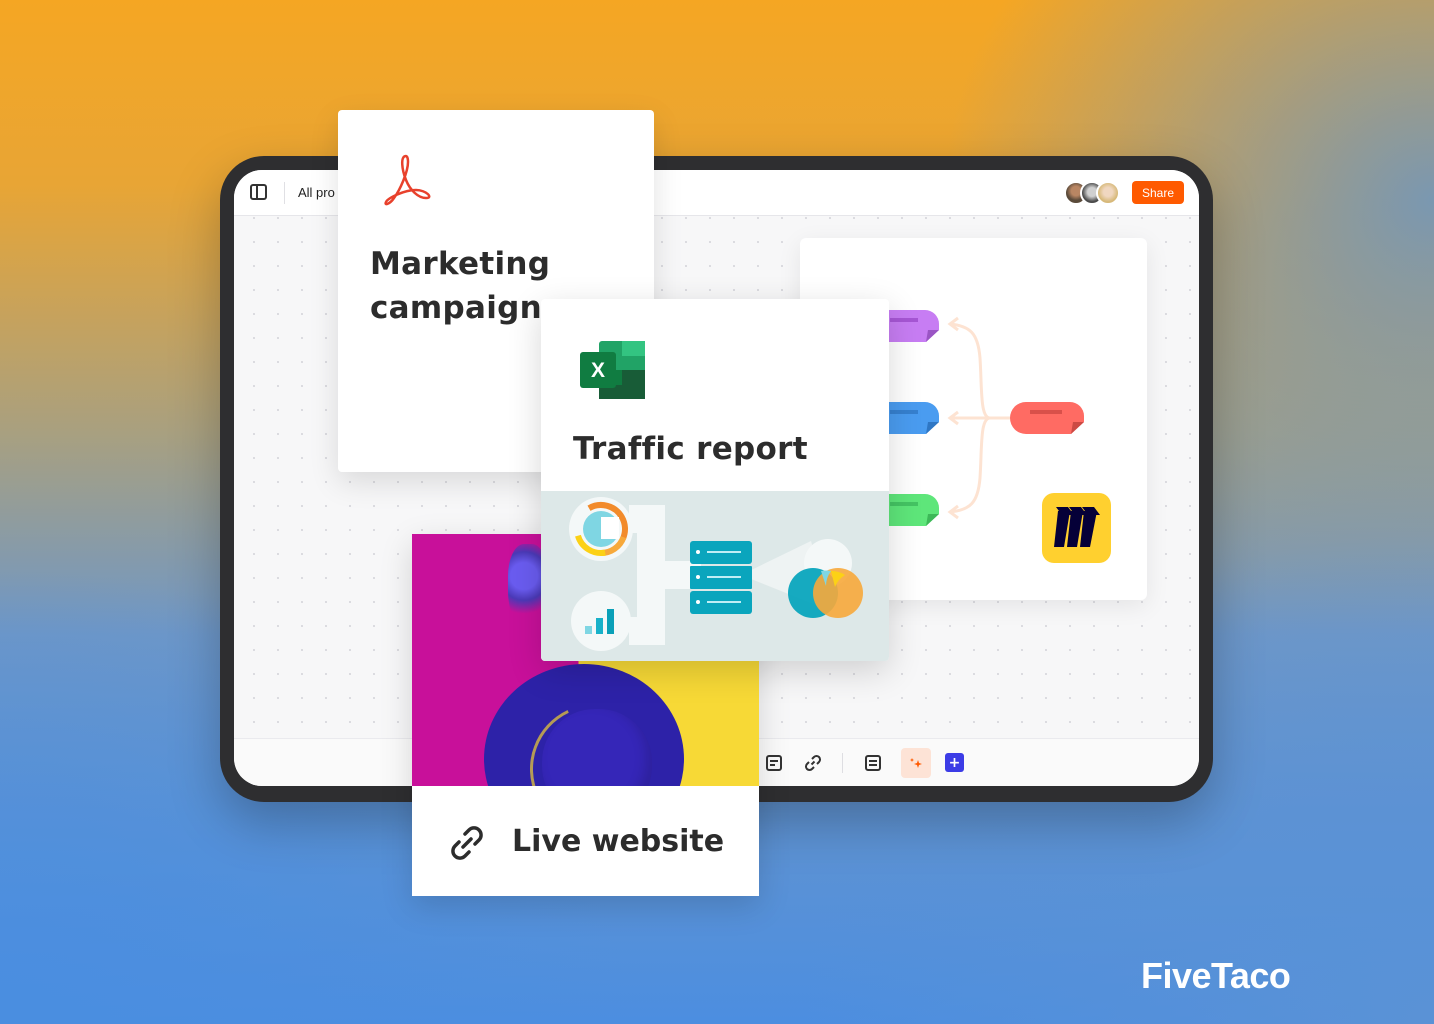 This screenshot has height=1024, width=1434. What do you see at coordinates (916, 763) in the screenshot?
I see `ai-sparkle-icon` at bounding box center [916, 763].